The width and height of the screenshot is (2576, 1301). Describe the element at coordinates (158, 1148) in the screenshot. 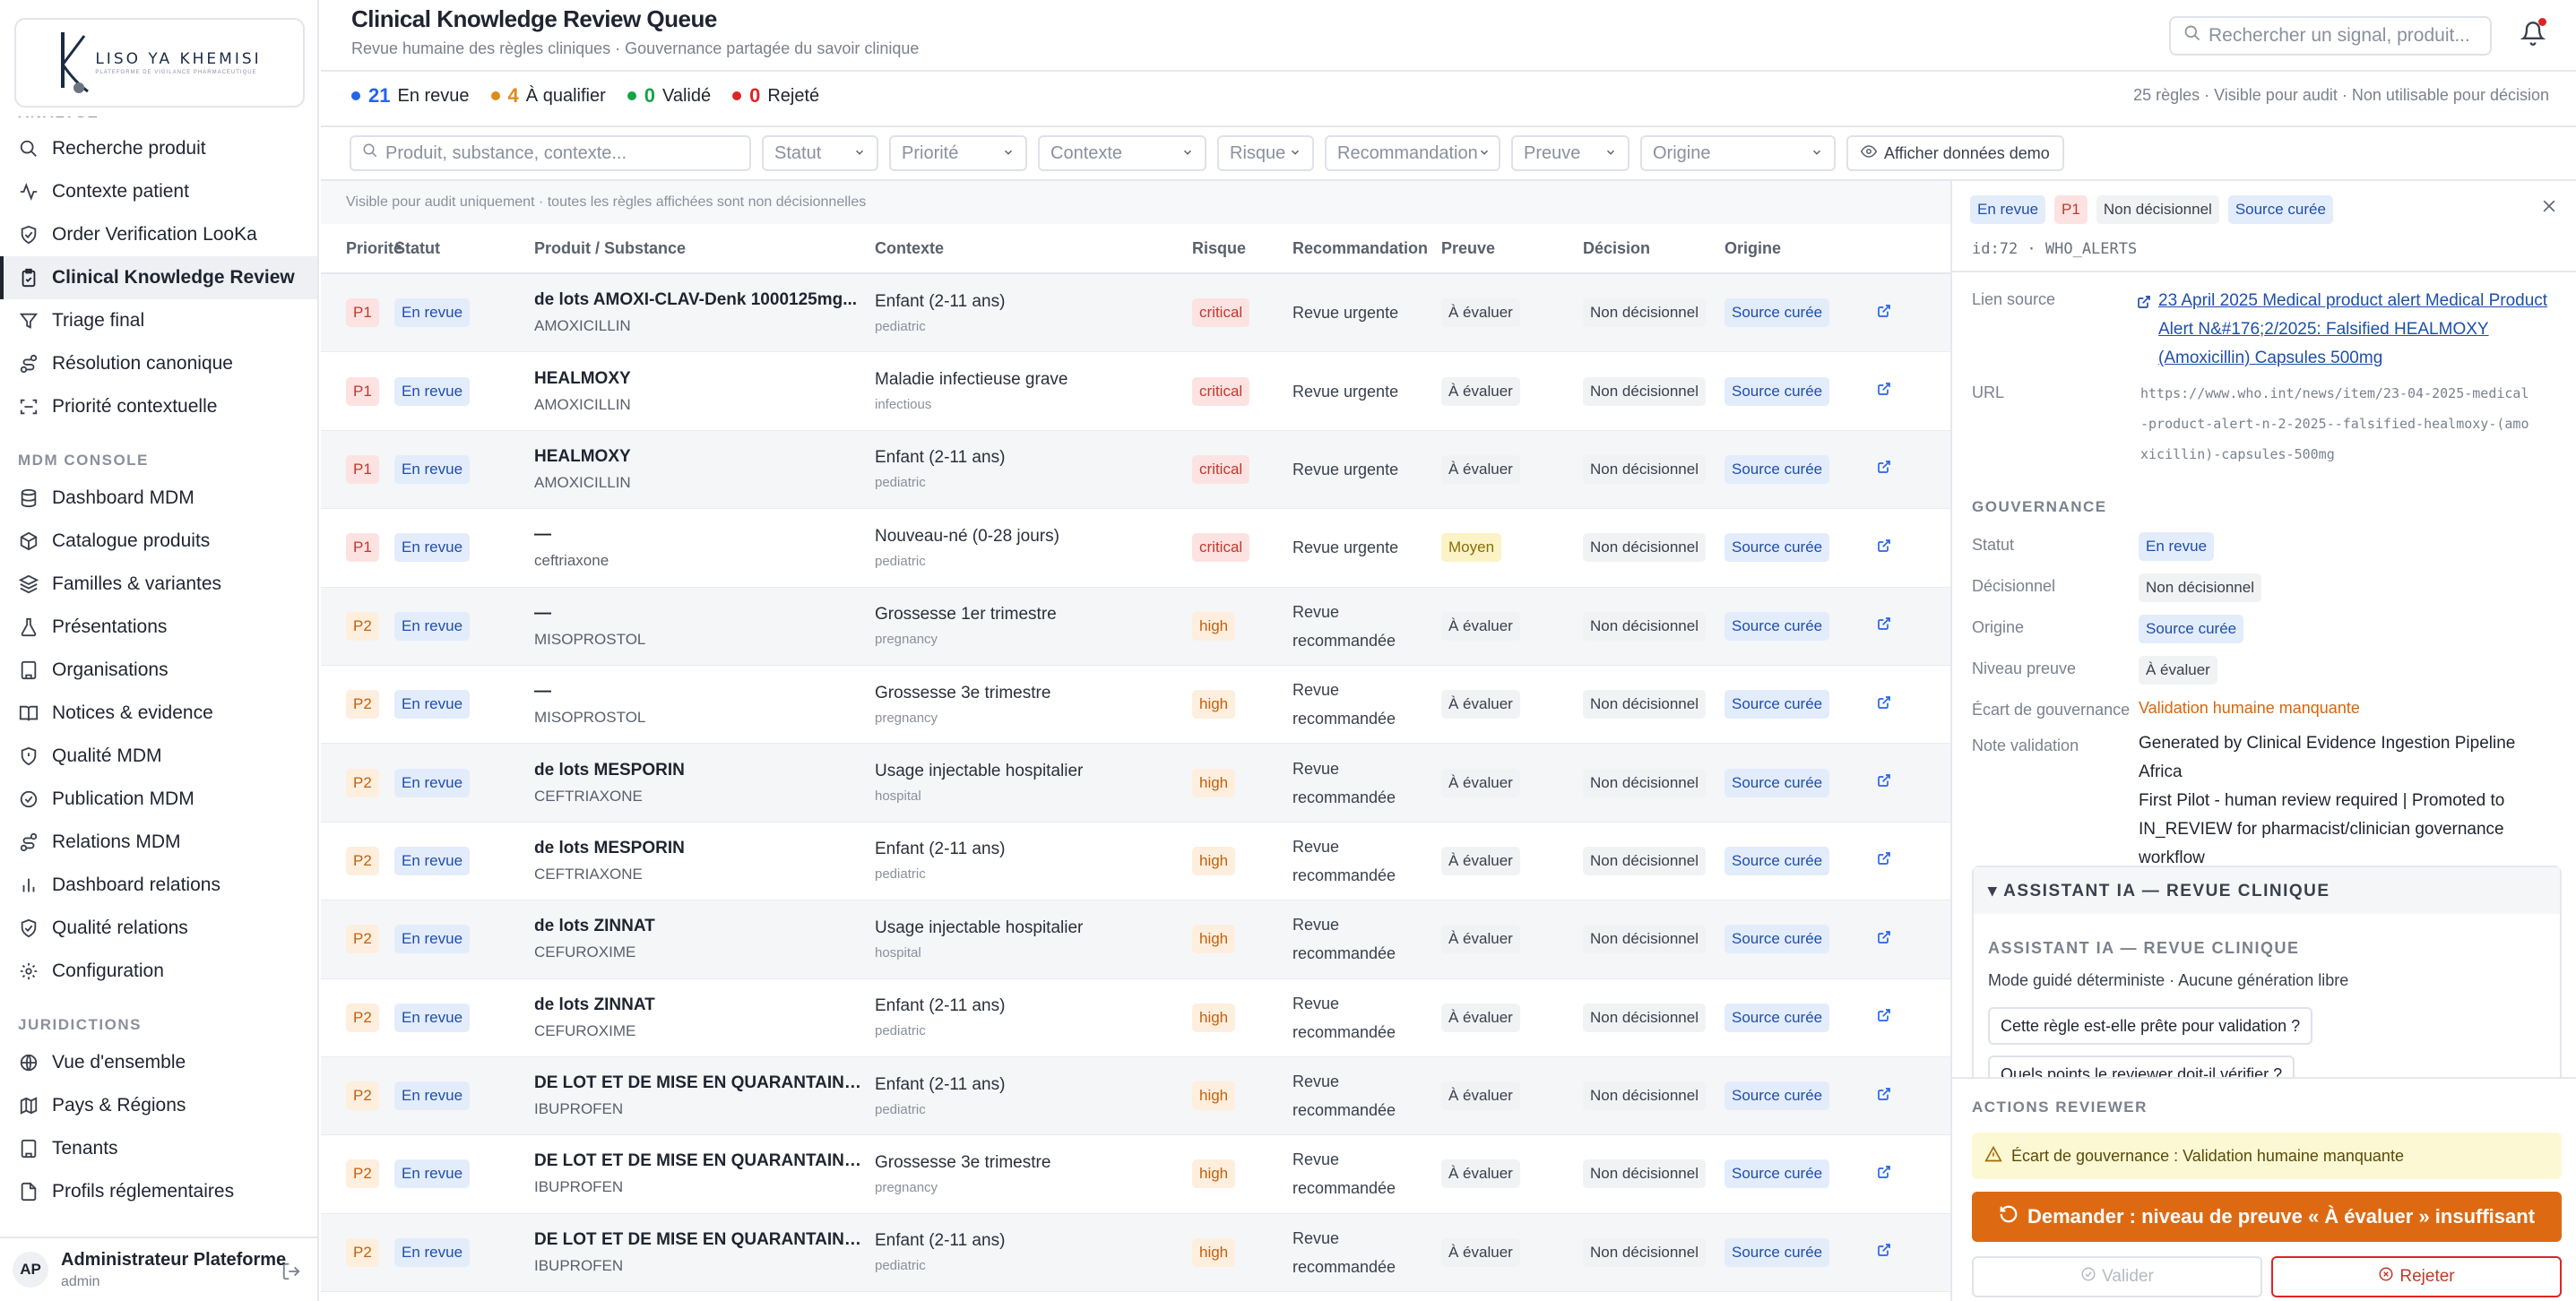

I see `sidebar-item-tenants: Tenants` at that location.